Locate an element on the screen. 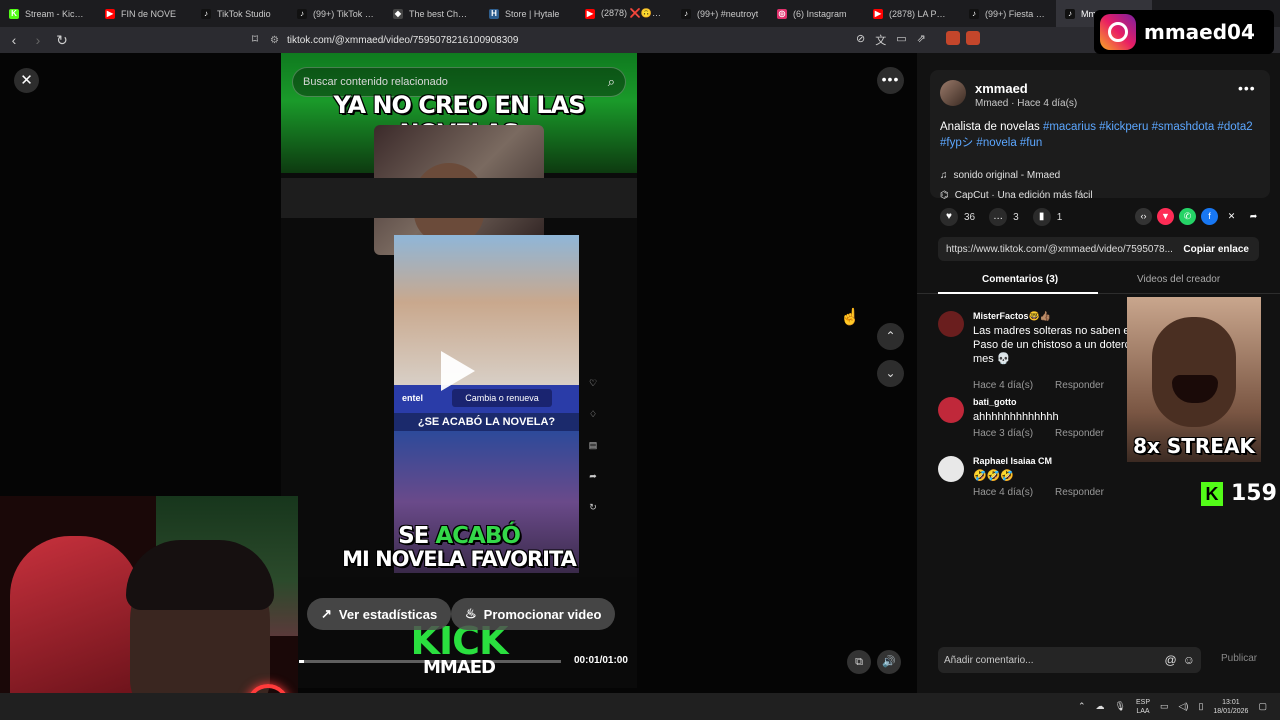 This screenshot has height=720, width=1280. browser-tab: ♪ (99+) TikTok - Ma is located at coordinates (336, 13).